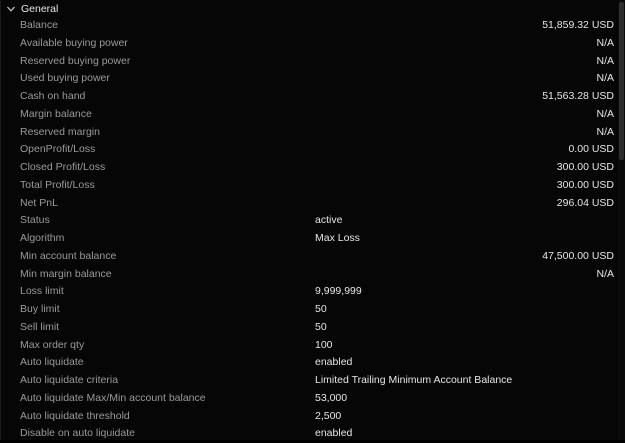 The height and width of the screenshot is (443, 625). What do you see at coordinates (63, 167) in the screenshot?
I see `property-label: Closed Profit/Loss` at bounding box center [63, 167].